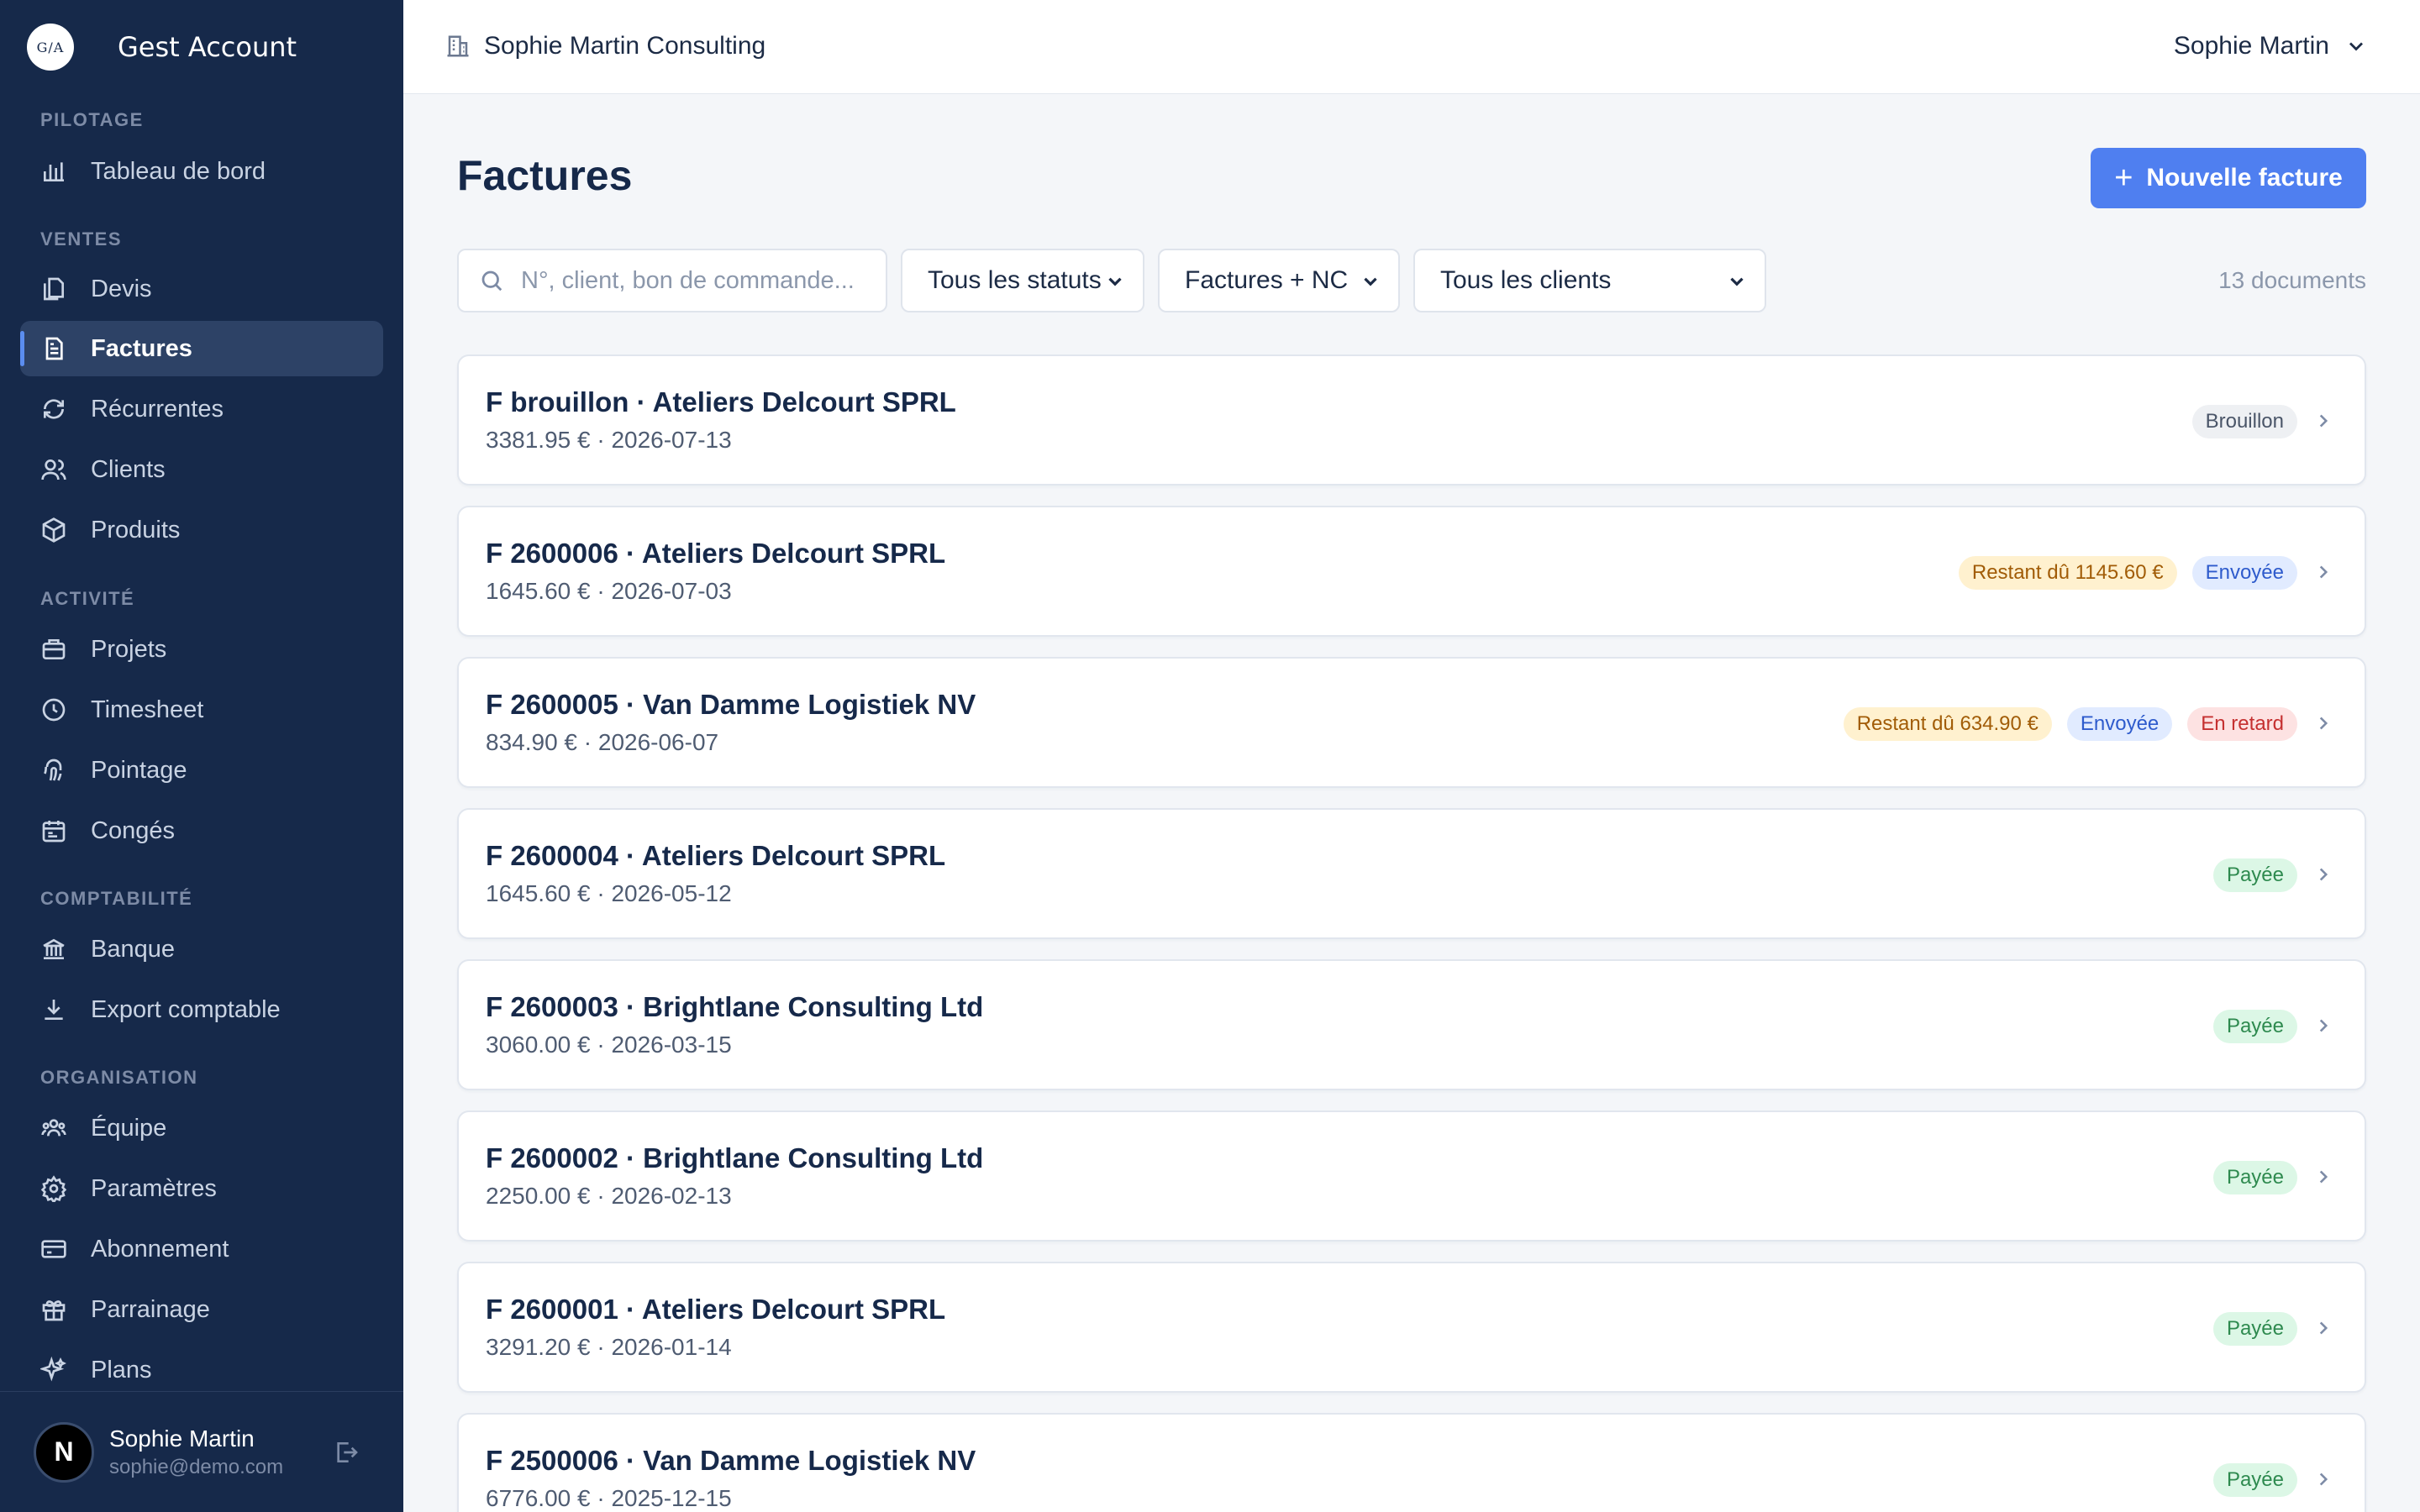 The width and height of the screenshot is (2420, 1512). I want to click on client-filter: Tous les clients, so click(1589, 280).